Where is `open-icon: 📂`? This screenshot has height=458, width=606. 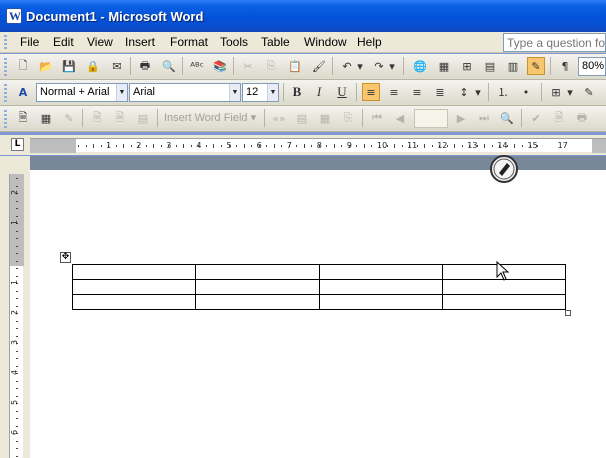 open-icon: 📂 is located at coordinates (46, 66).